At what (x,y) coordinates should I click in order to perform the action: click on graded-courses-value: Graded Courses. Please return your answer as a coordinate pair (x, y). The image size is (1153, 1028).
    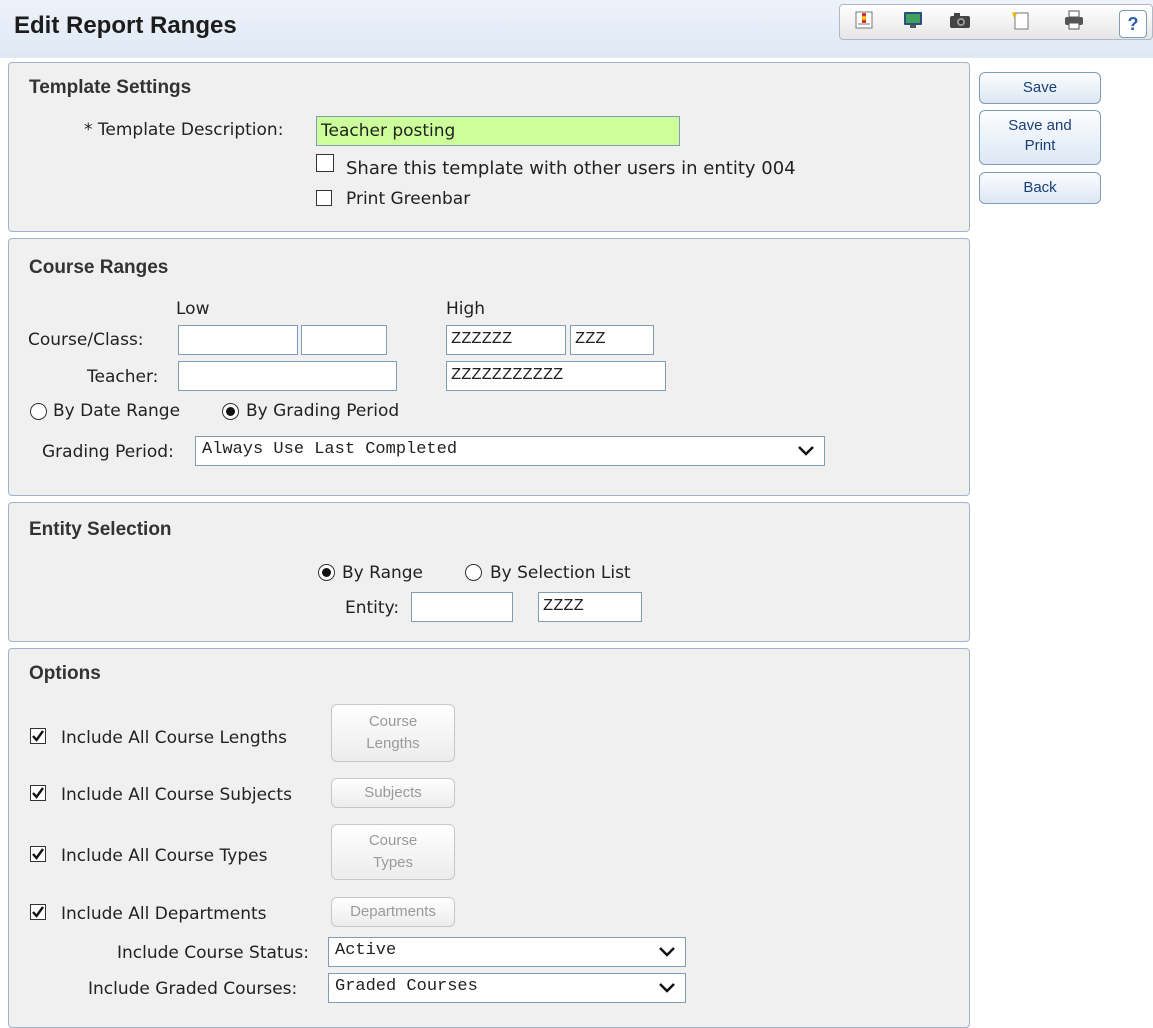
    Looking at the image, I should click on (406, 986).